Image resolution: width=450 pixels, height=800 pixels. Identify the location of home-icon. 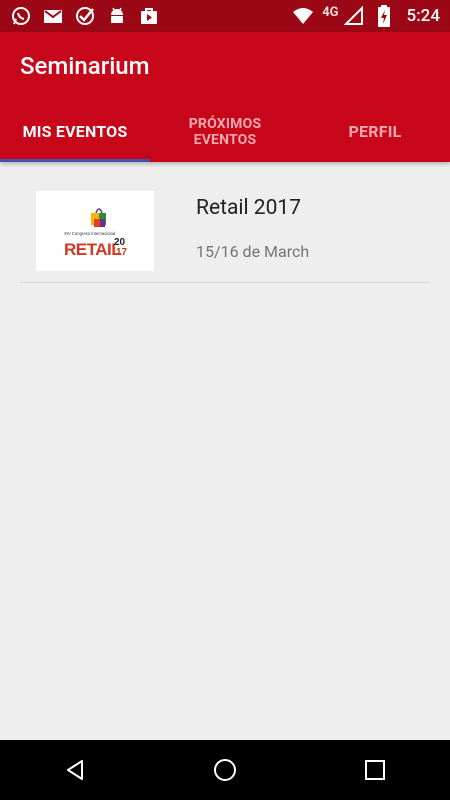
(225, 770).